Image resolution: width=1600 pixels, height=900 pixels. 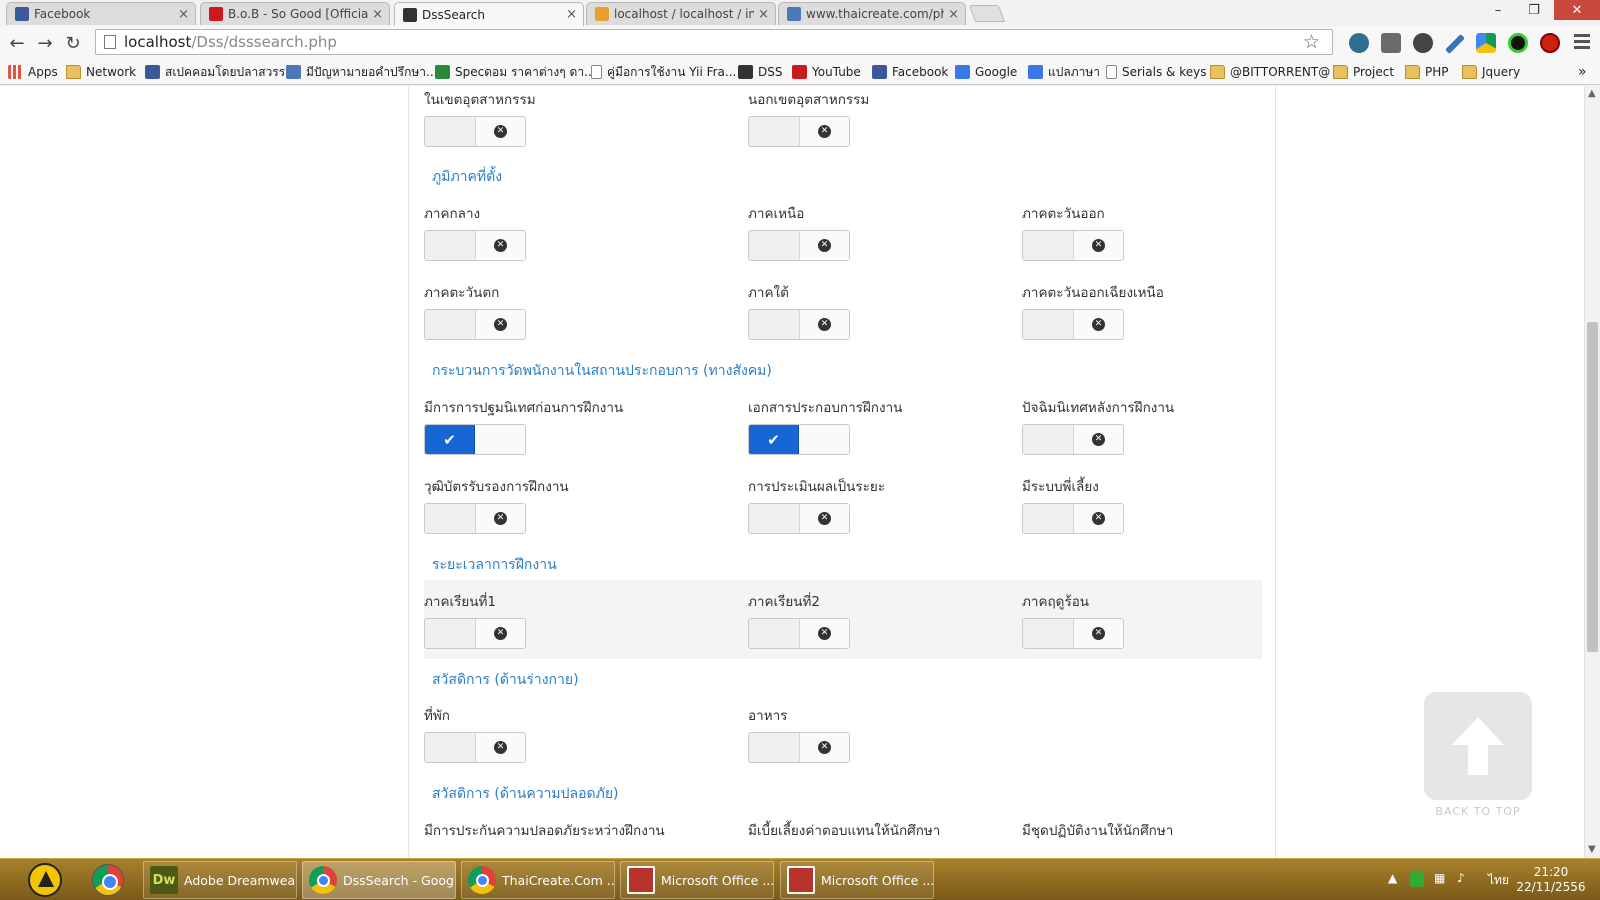 What do you see at coordinates (1035, 72) in the screenshot?
I see `translate-icon` at bounding box center [1035, 72].